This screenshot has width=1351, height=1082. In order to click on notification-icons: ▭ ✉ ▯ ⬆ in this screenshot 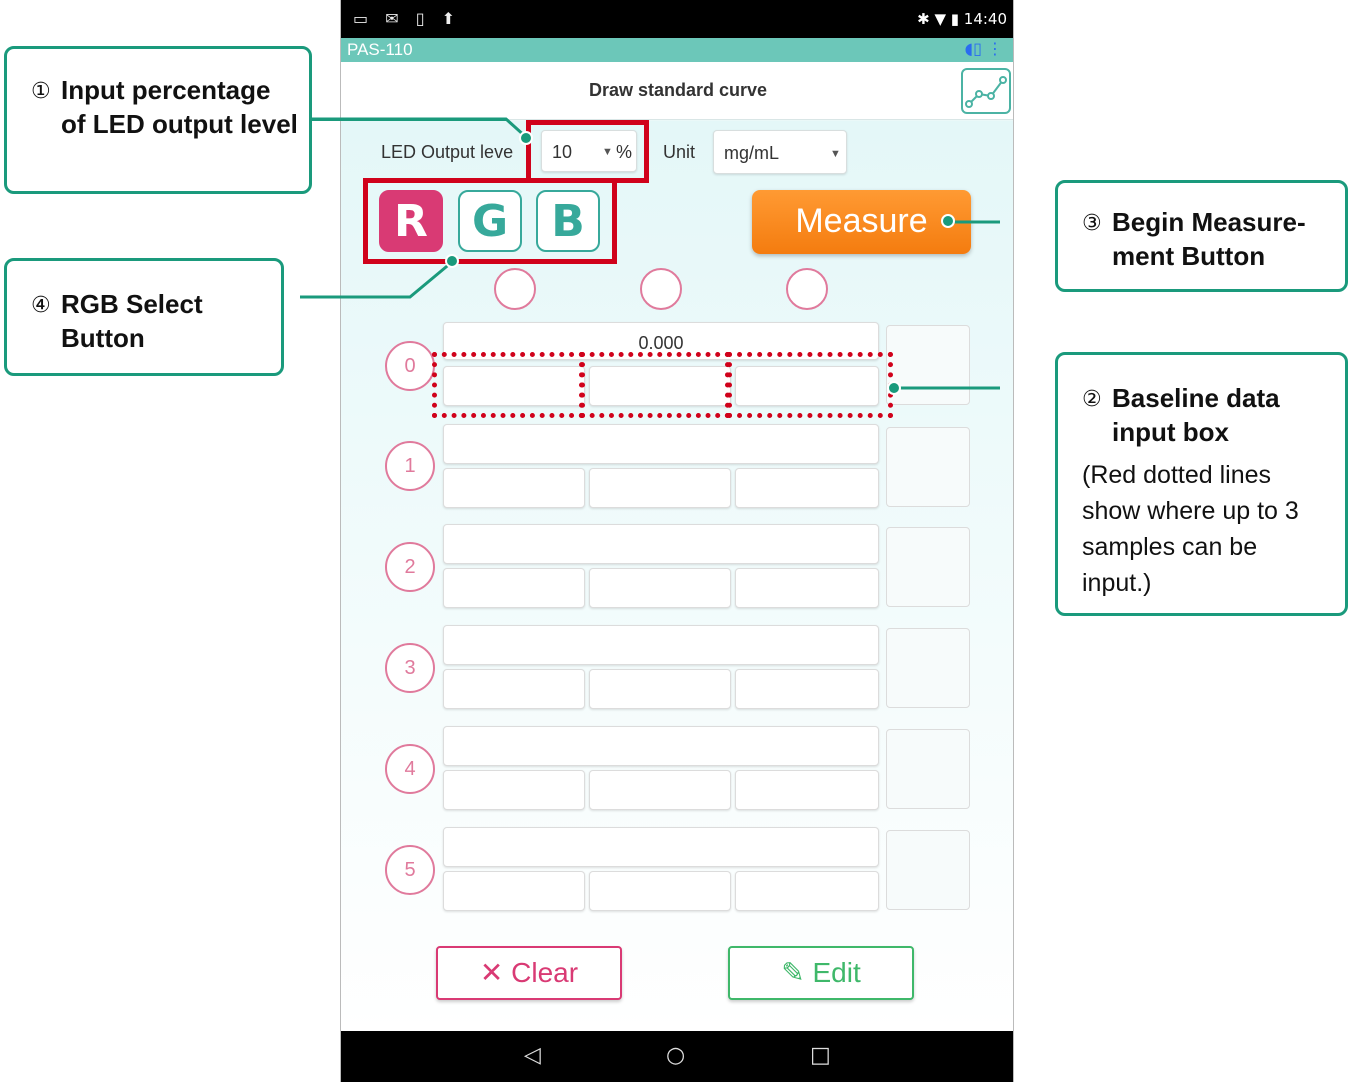, I will do `click(407, 18)`.